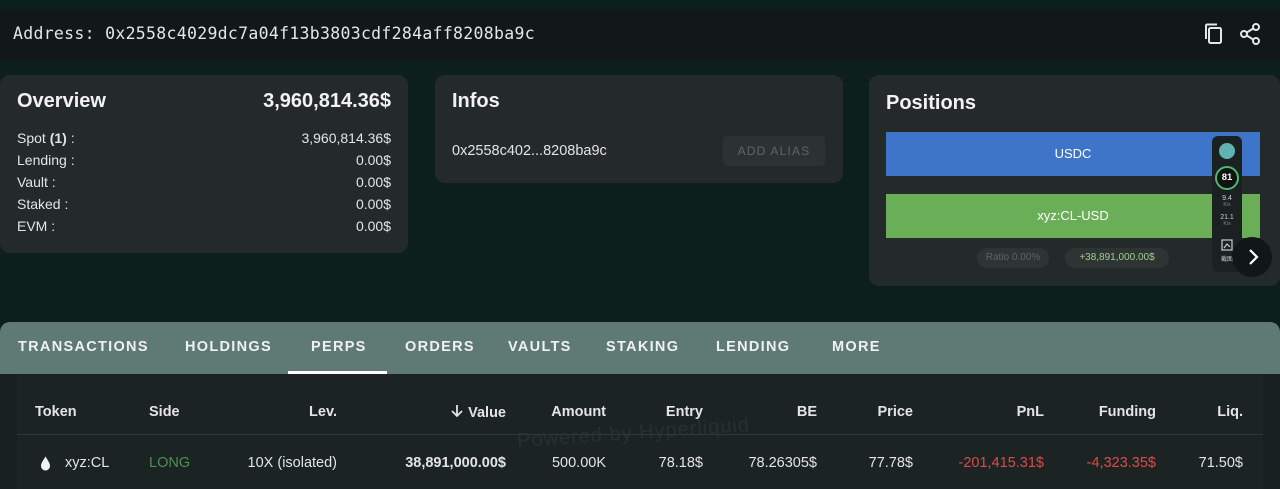 This screenshot has width=1280, height=489. Describe the element at coordinates (204, 184) in the screenshot. I see `overview-row-vault: Vault : 0.00$` at that location.